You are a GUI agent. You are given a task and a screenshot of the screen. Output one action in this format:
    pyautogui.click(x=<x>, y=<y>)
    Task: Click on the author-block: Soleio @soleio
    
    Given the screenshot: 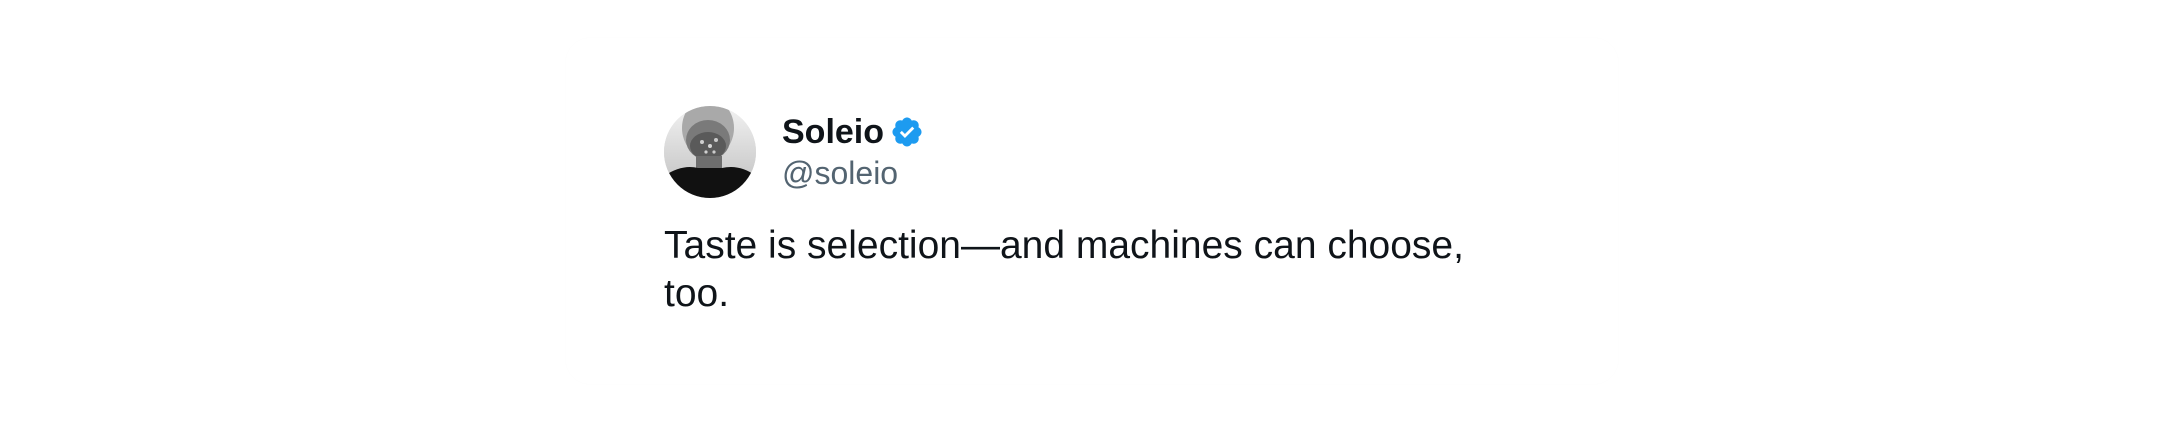 What is the action you would take?
    pyautogui.click(x=853, y=152)
    